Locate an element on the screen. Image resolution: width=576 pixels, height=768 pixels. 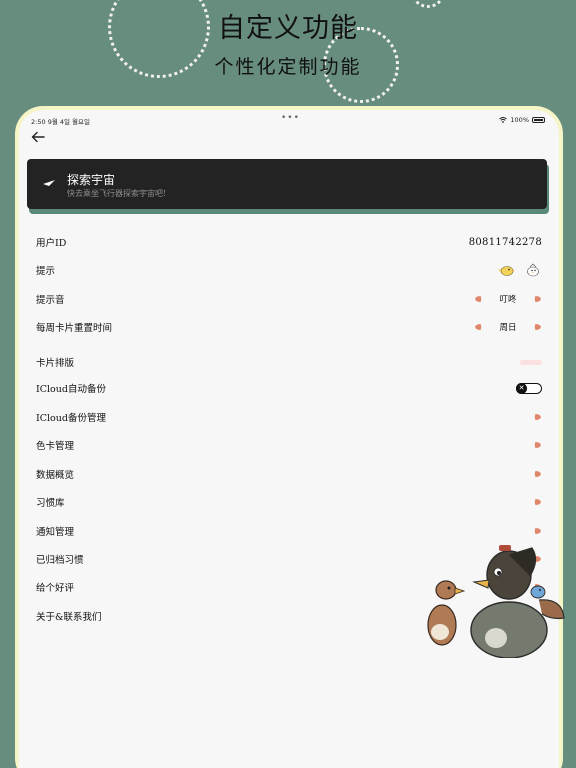
promo-subtitle: 个性化定制功能 is located at coordinates (288, 67).